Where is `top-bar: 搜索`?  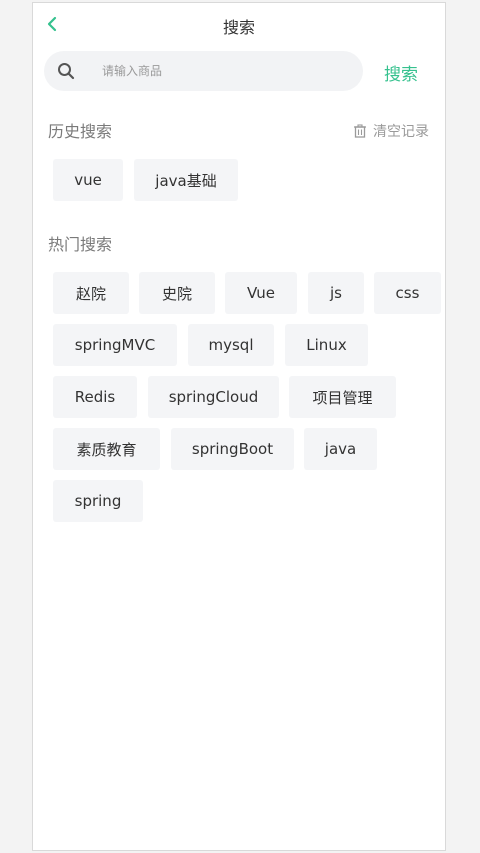 top-bar: 搜索 is located at coordinates (239, 25).